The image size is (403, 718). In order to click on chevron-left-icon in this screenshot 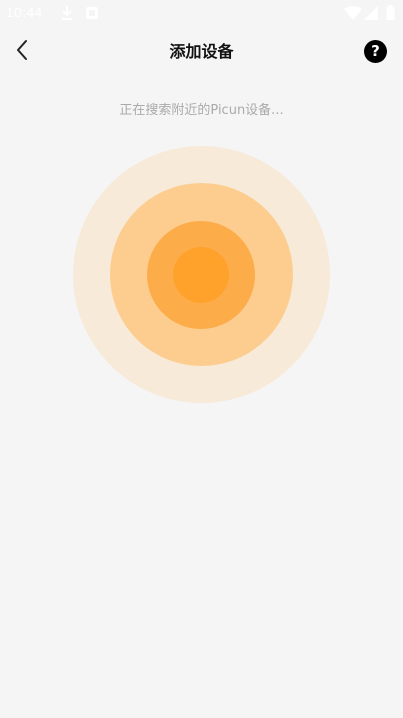, I will do `click(22, 52)`.